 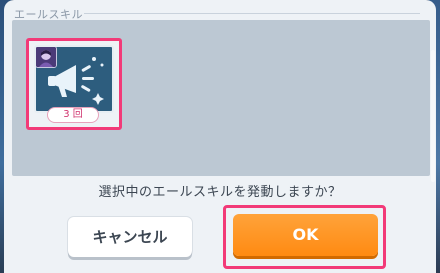 What do you see at coordinates (305, 235) in the screenshot?
I see `ok-button: OK` at bounding box center [305, 235].